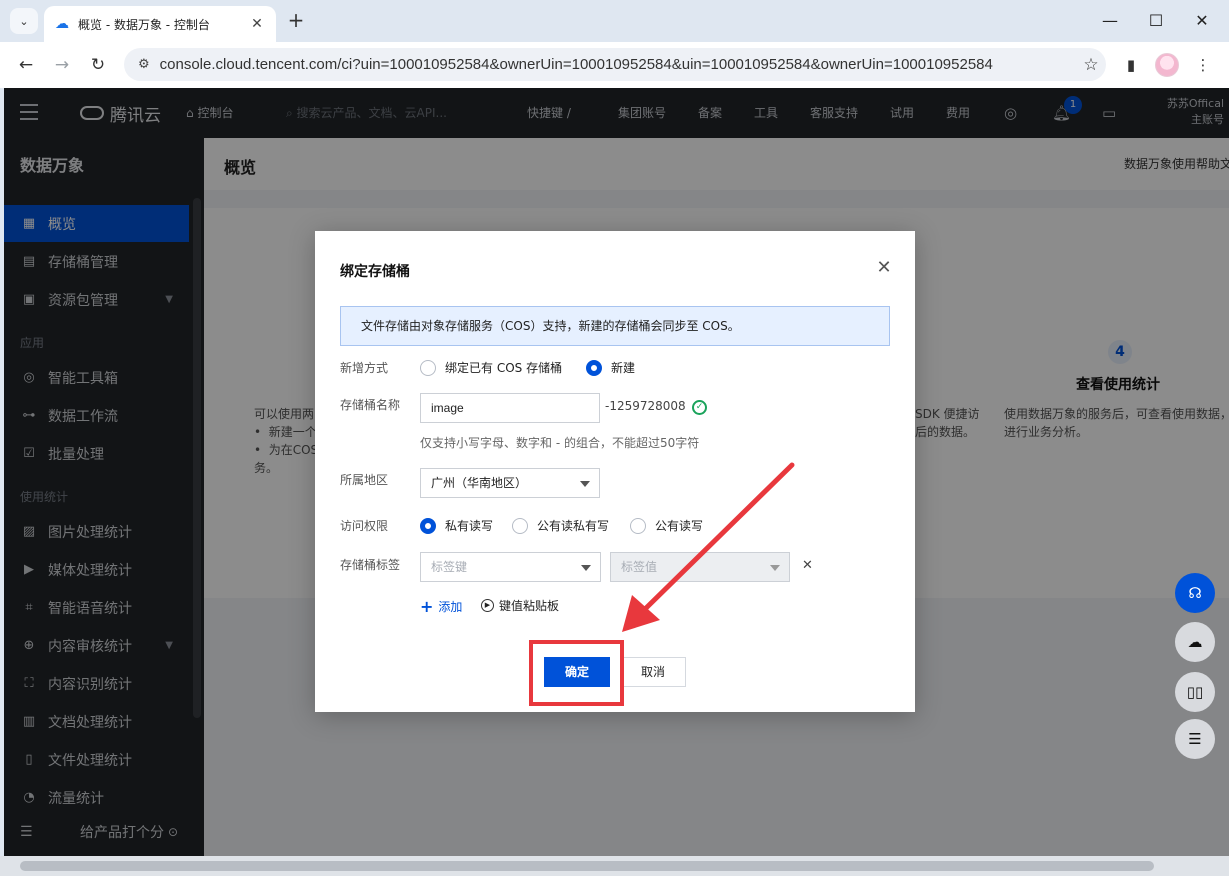 The image size is (1229, 876). I want to click on radio-public-read-private-write: 公有读私有写, so click(560, 525).